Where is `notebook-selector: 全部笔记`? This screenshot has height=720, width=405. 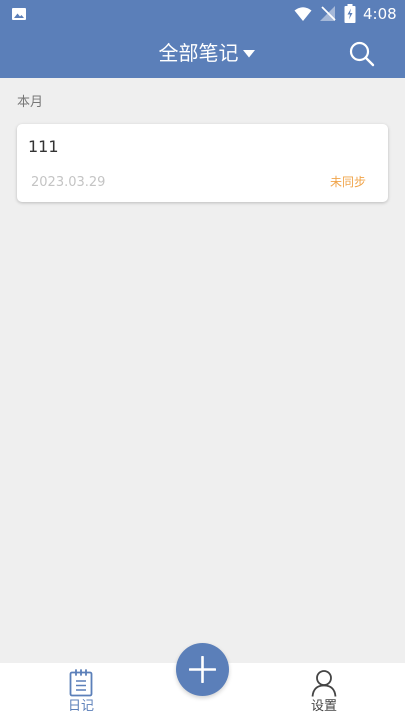
notebook-selector: 全部笔记 is located at coordinates (202, 53).